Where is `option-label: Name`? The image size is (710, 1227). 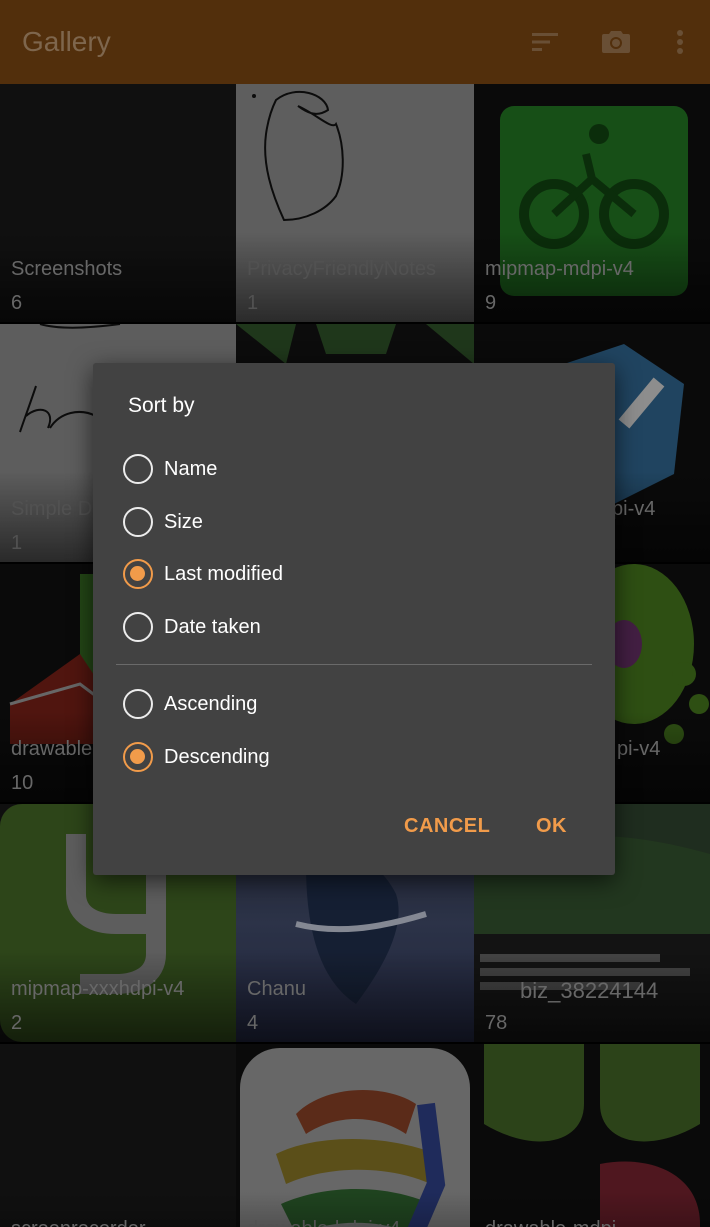
option-label: Name is located at coordinates (191, 468).